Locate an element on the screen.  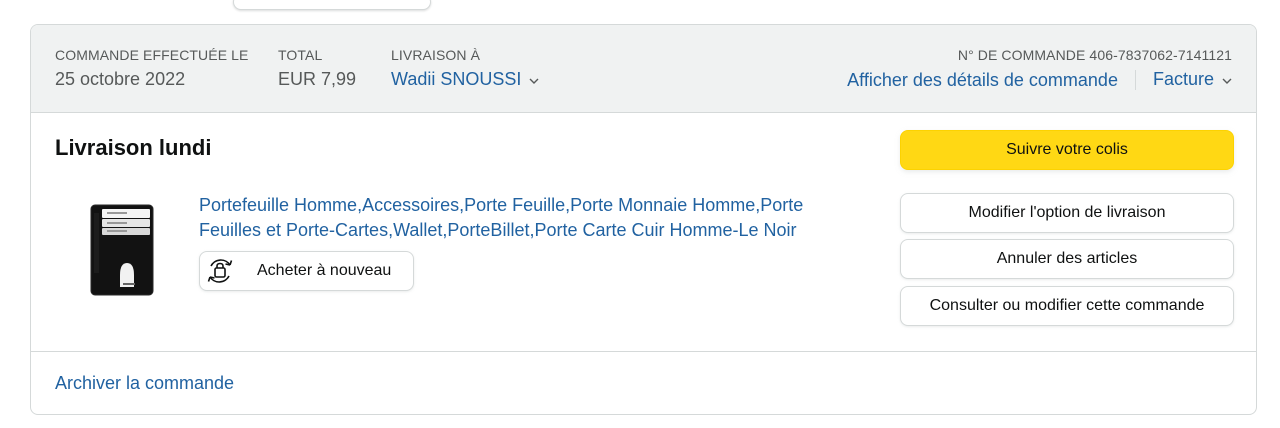
total-value: EUR 7,99 is located at coordinates (317, 79).